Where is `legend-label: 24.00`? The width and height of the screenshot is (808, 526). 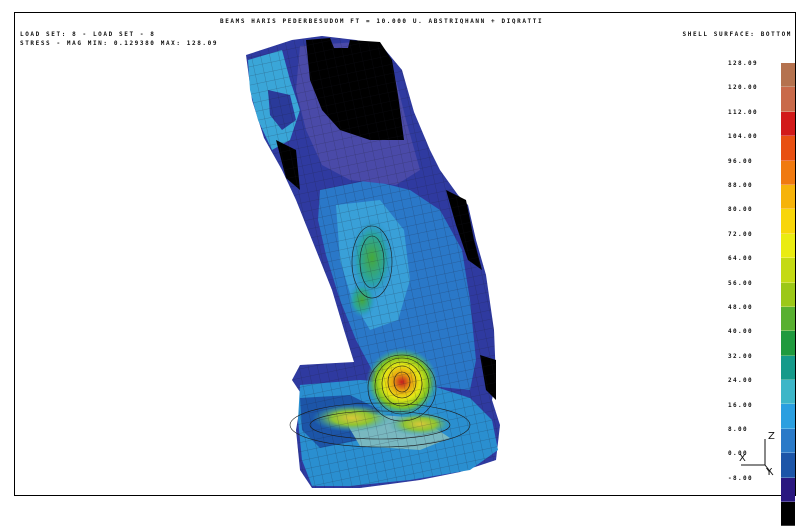
legend-label: 24.00 is located at coordinates (741, 381).